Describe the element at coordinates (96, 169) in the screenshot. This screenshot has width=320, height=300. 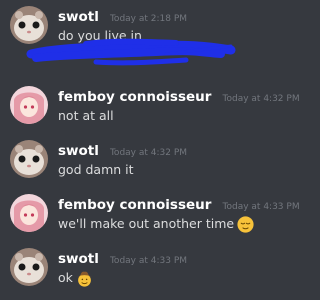
I see `message-text: god damn it` at that location.